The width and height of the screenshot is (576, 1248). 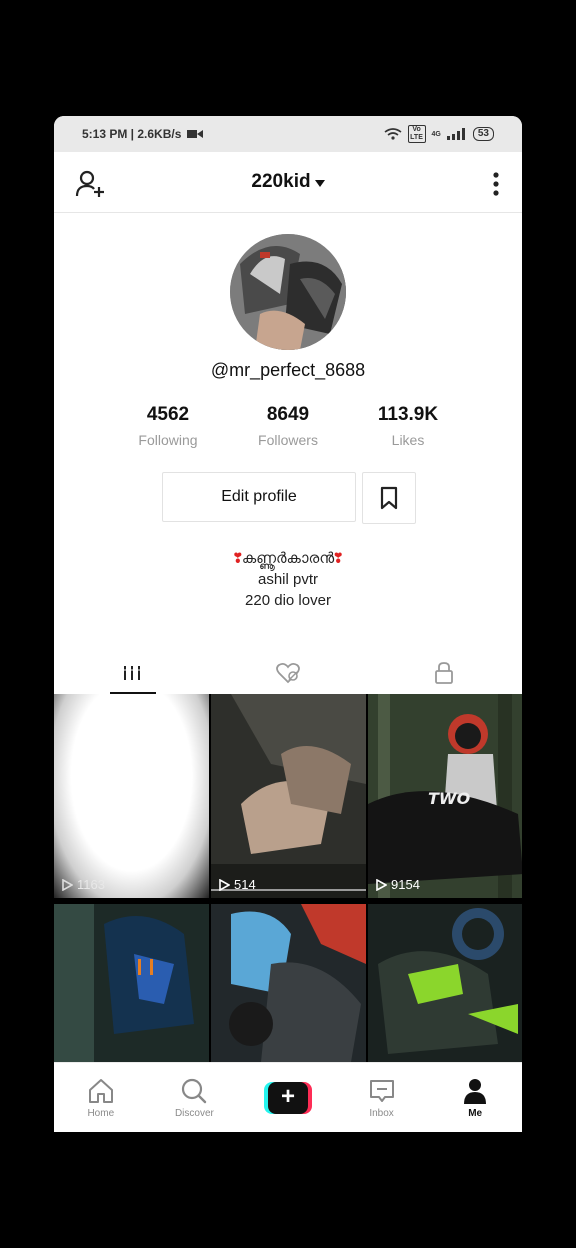 I want to click on video-thumbnail: 514, so click(x=288, y=796).